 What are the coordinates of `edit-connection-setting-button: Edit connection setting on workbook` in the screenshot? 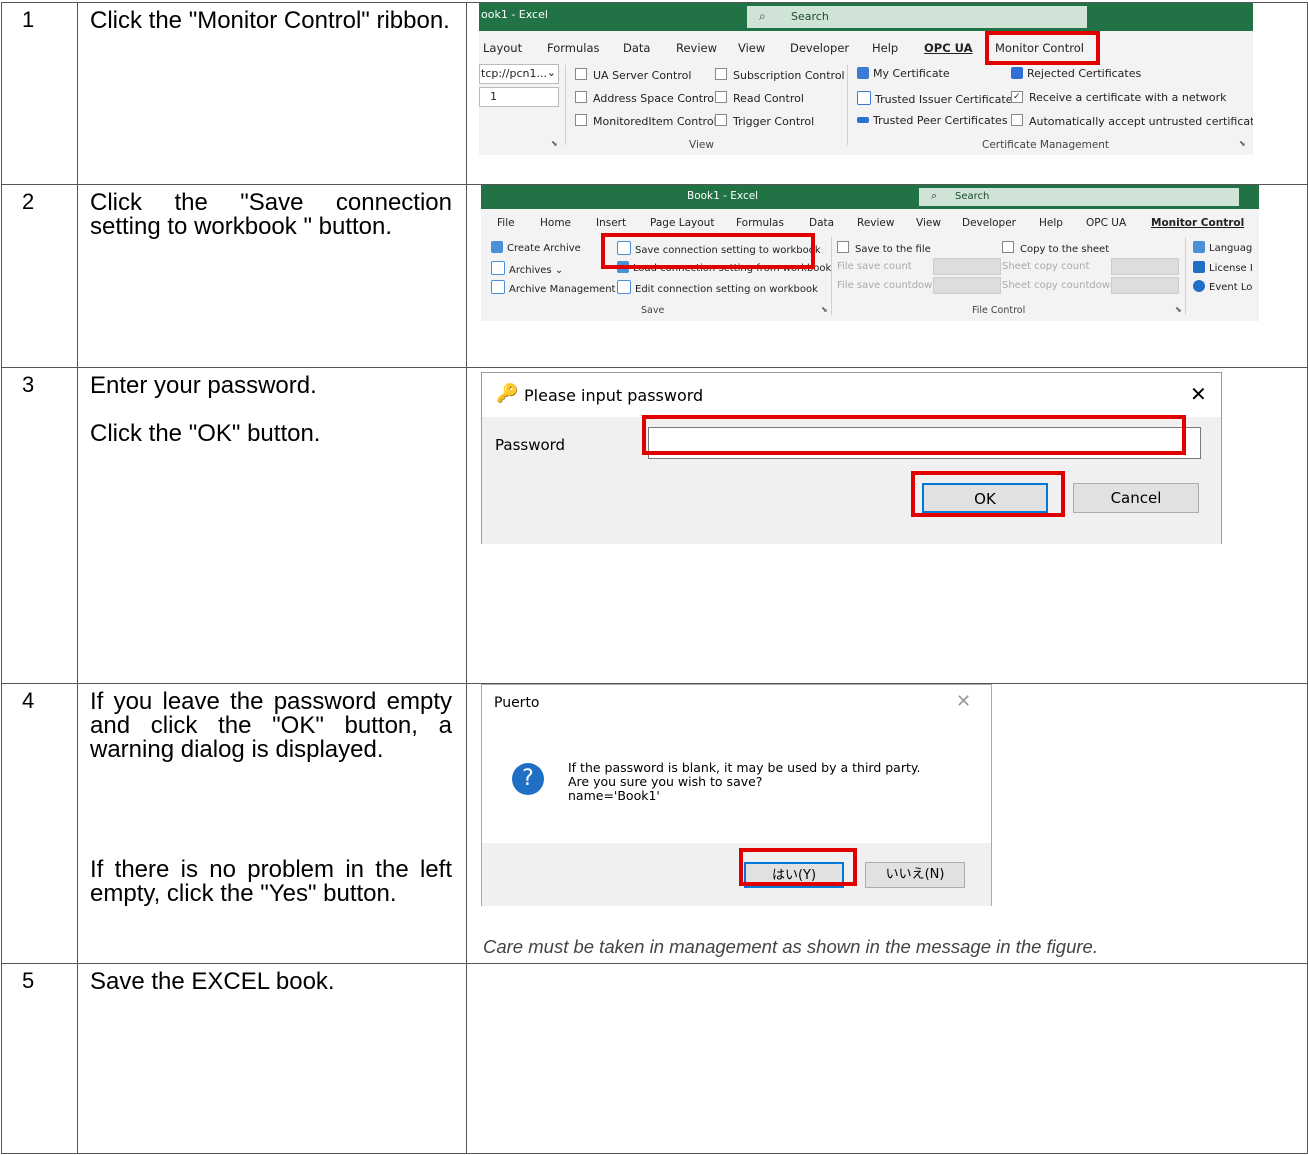 It's located at (717, 287).